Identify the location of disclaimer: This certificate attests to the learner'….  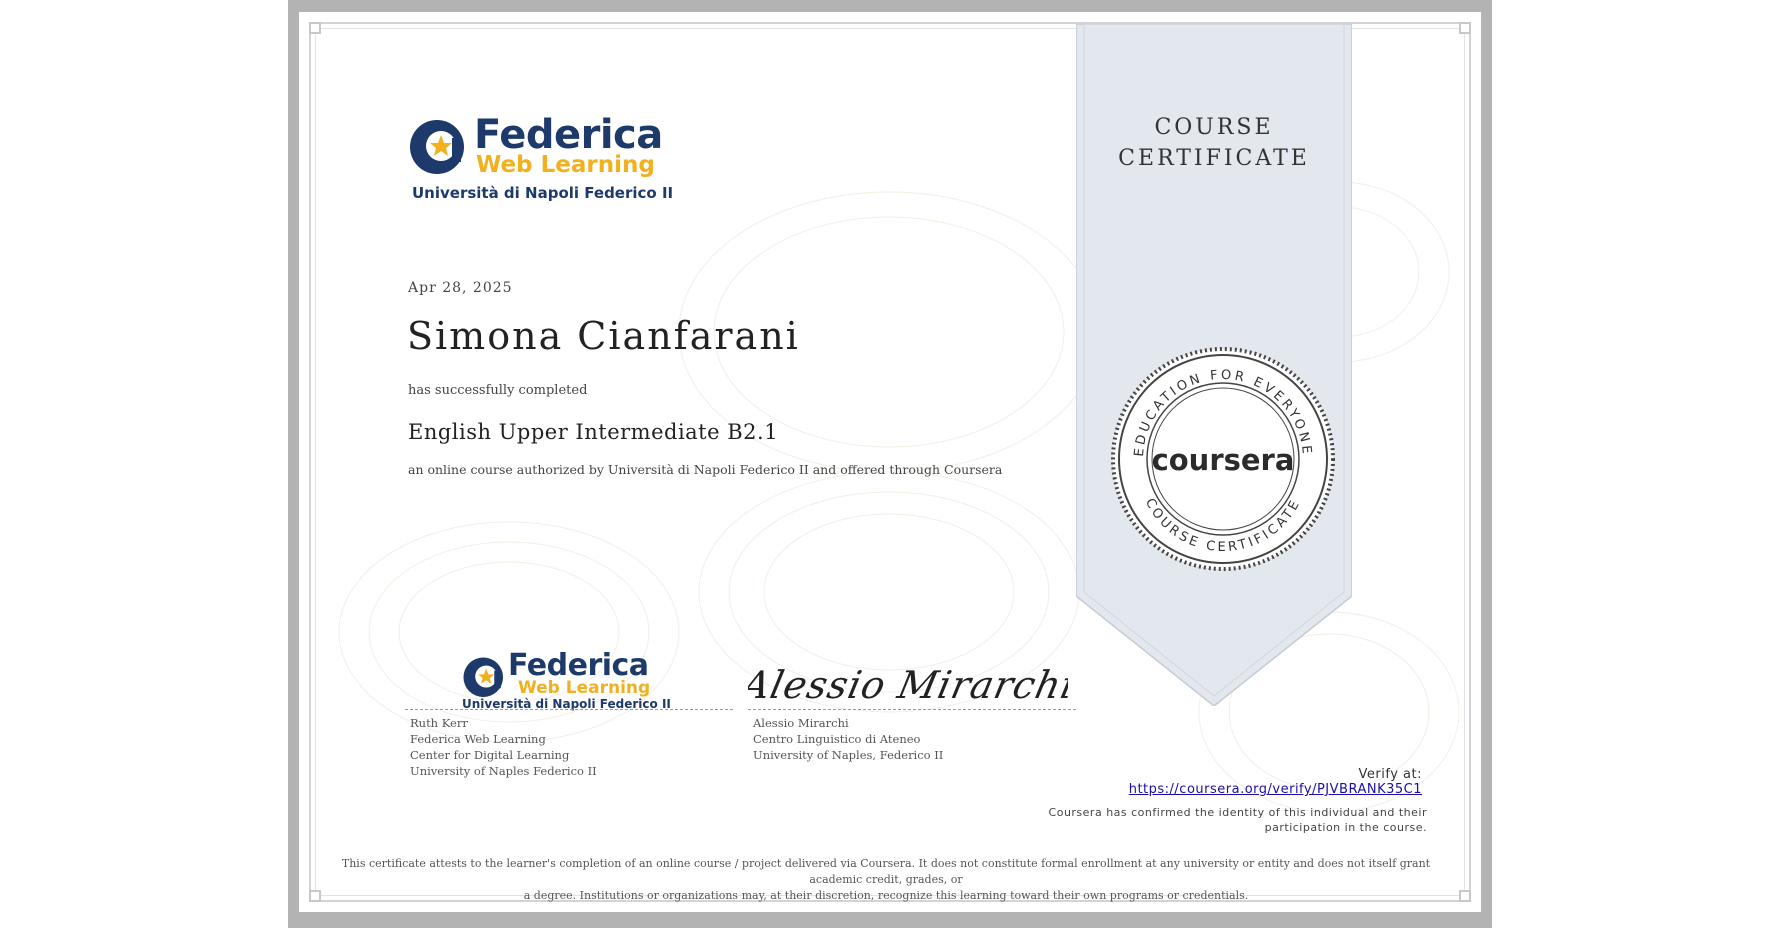
(886, 880).